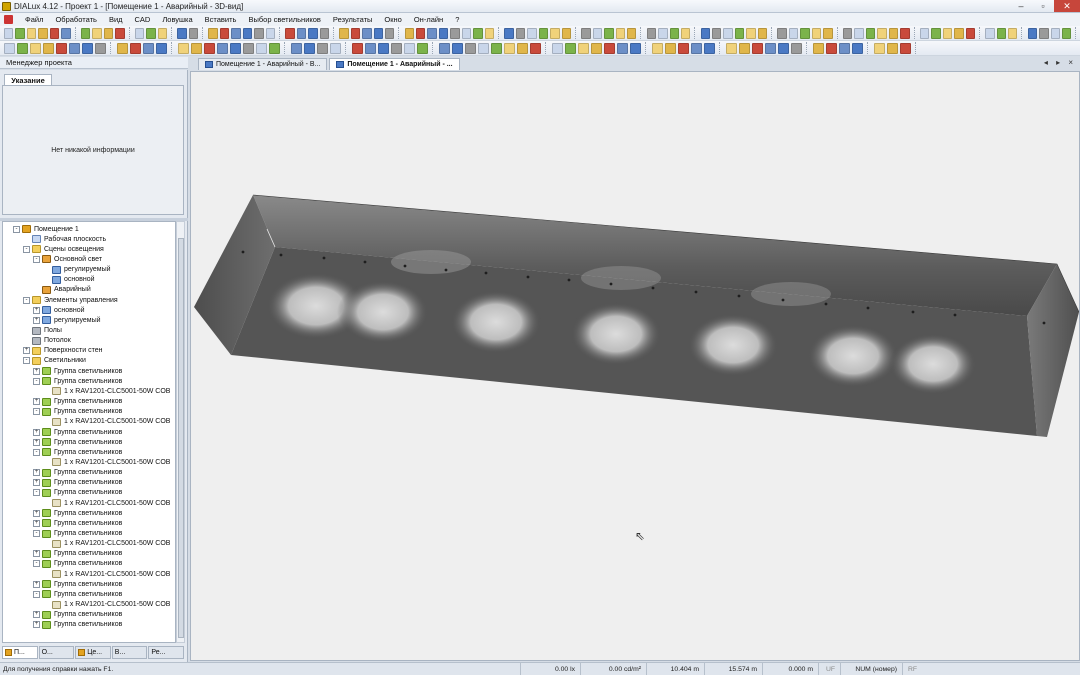 This screenshot has width=1080, height=675. I want to click on menu-cad: CAD, so click(143, 19).